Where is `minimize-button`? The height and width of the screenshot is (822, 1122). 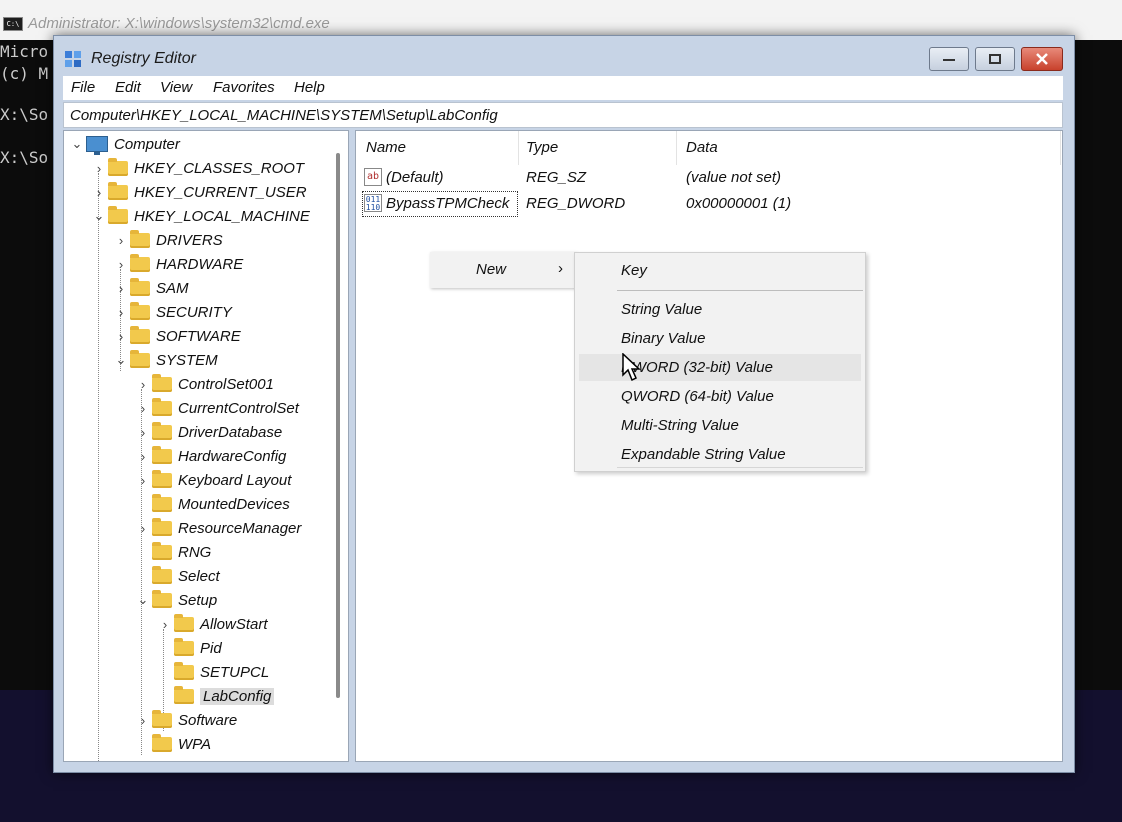
minimize-button is located at coordinates (949, 59).